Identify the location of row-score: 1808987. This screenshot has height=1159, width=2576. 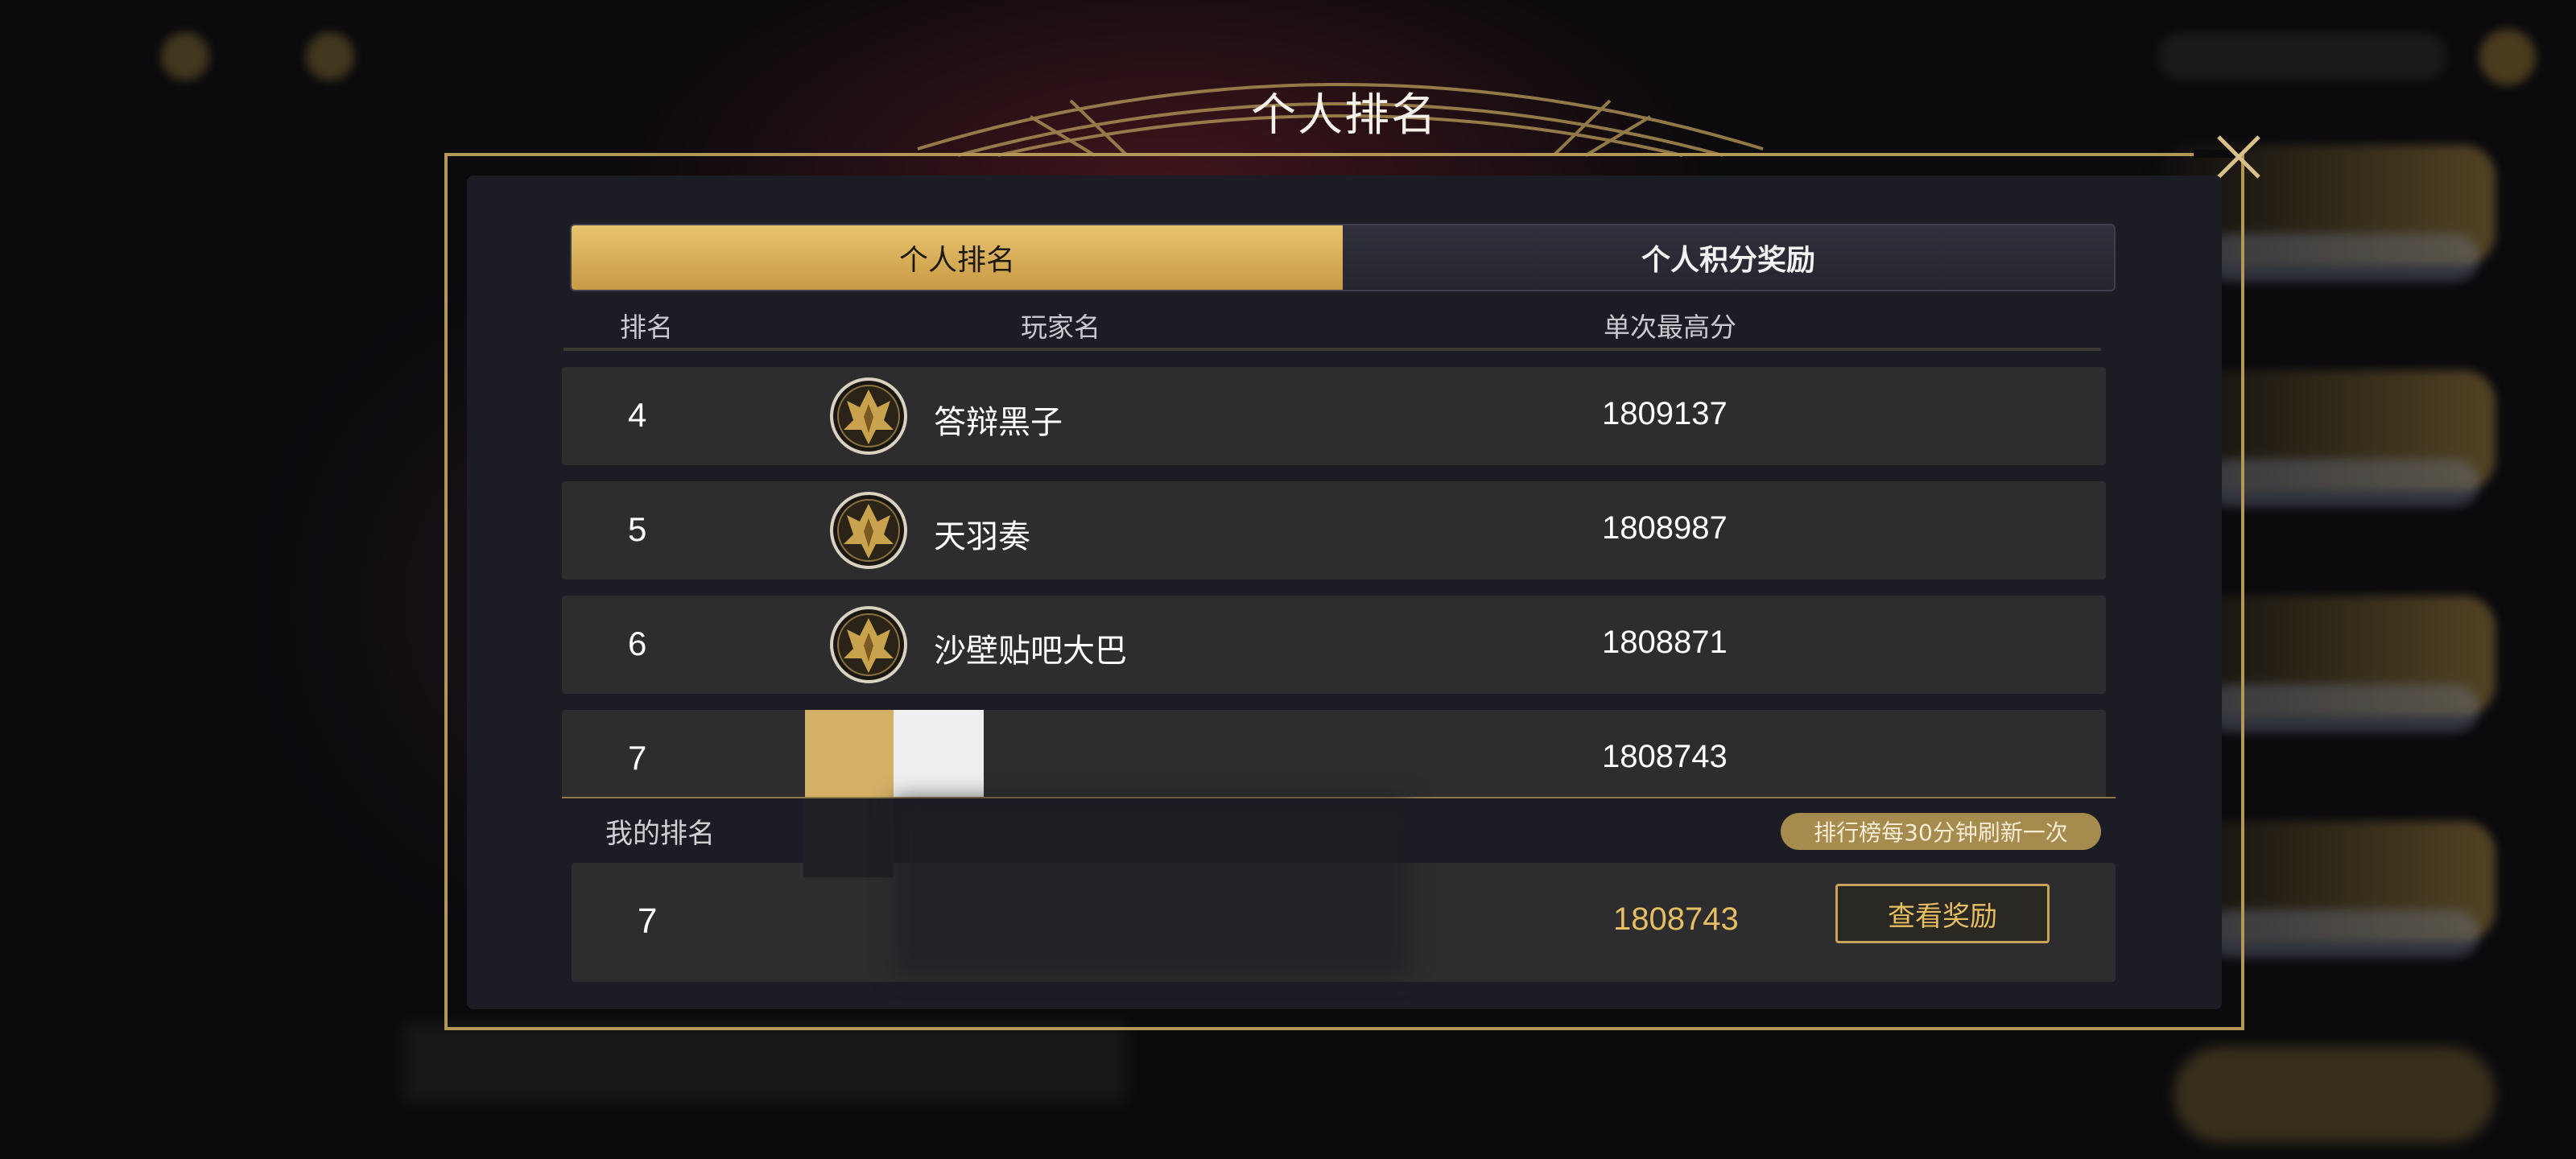
(1665, 528).